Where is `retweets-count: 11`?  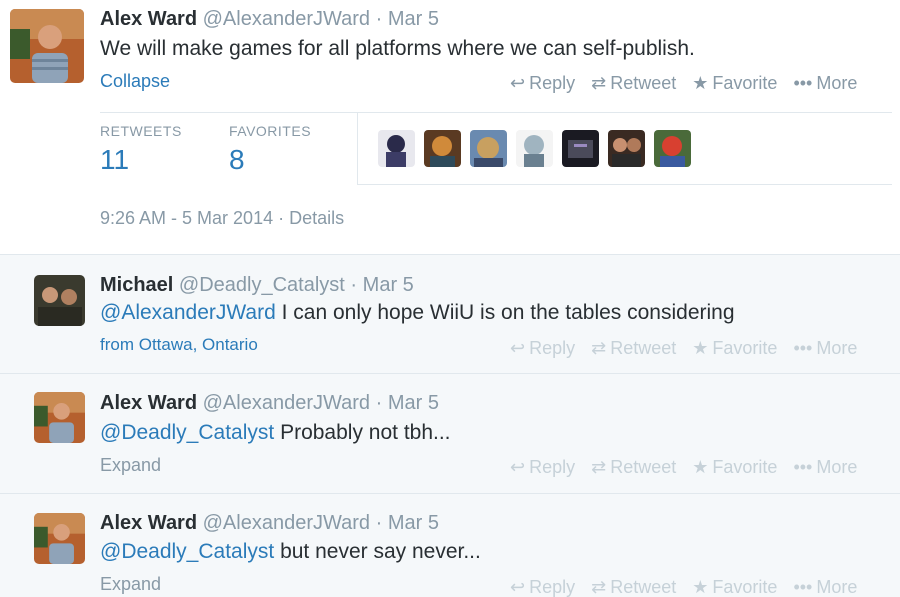
retweets-count: 11 is located at coordinates (114, 160).